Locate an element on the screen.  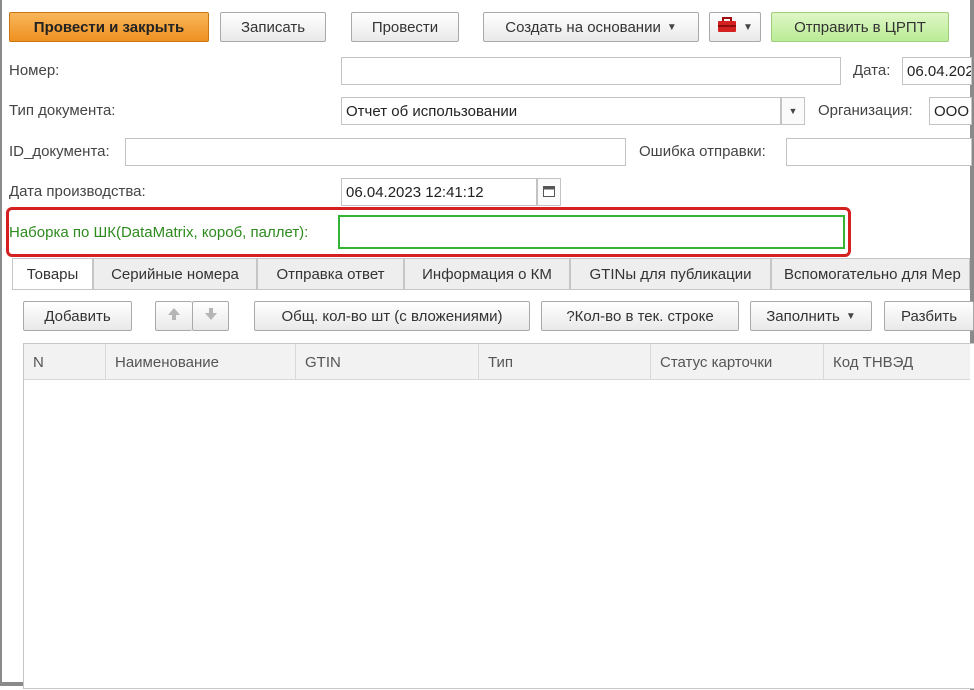
barcode-input is located at coordinates (591, 232).